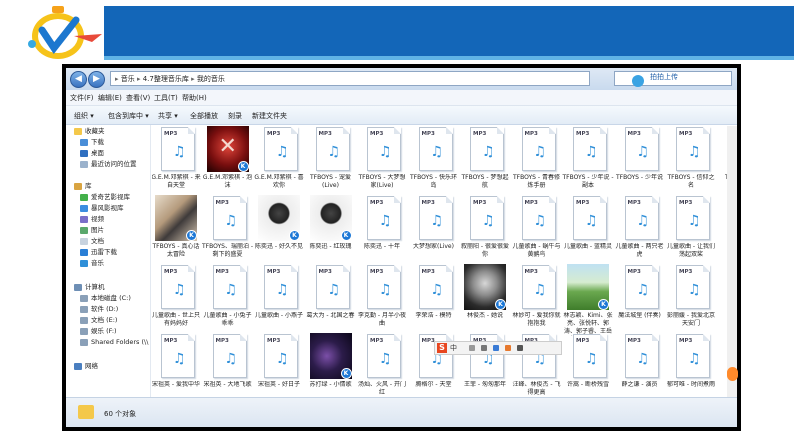 The image size is (794, 447). I want to click on sidebar-item-downloads: 下载, so click(92, 142).